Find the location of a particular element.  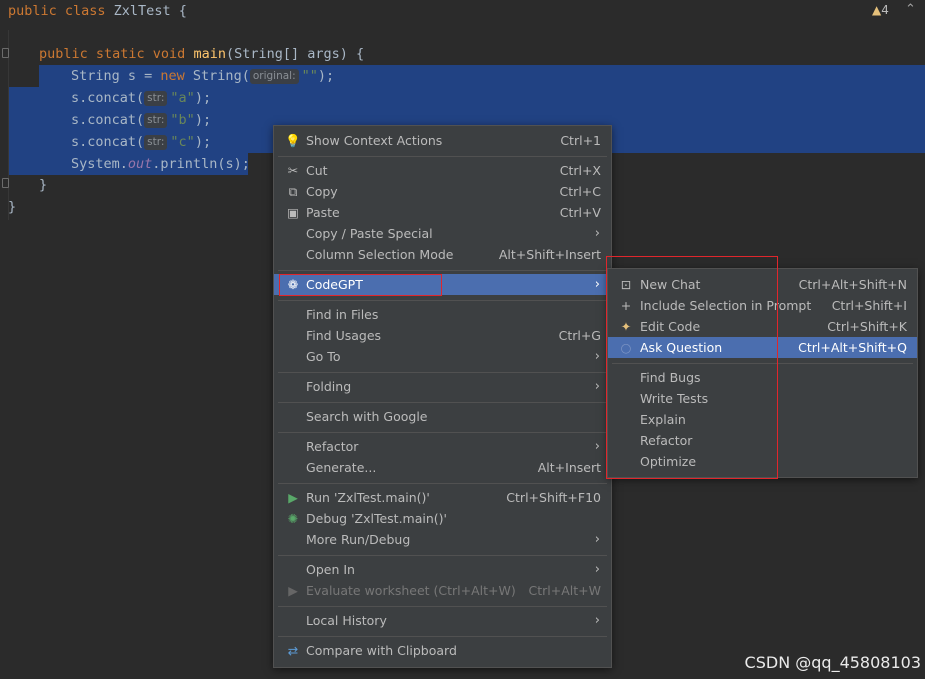

menu-item-generate: Generate... Alt+Insert is located at coordinates (442, 467).